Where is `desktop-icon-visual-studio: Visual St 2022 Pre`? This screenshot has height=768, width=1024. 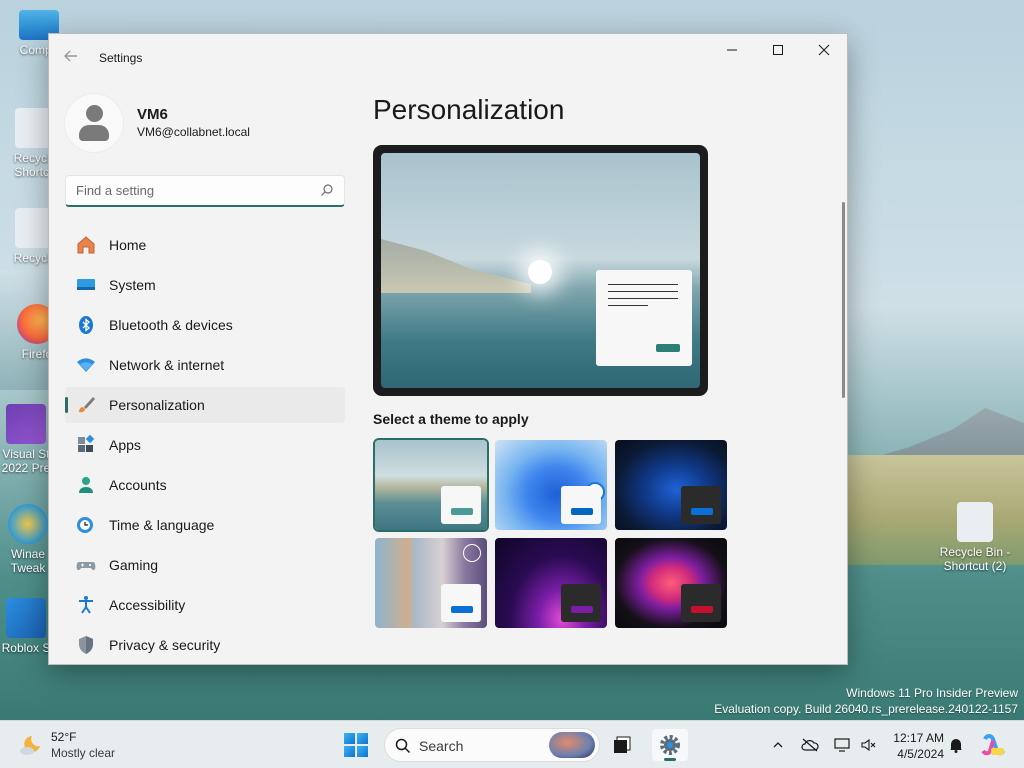
desktop-icon-visual-studio: Visual St 2022 Pre is located at coordinates (26, 439).